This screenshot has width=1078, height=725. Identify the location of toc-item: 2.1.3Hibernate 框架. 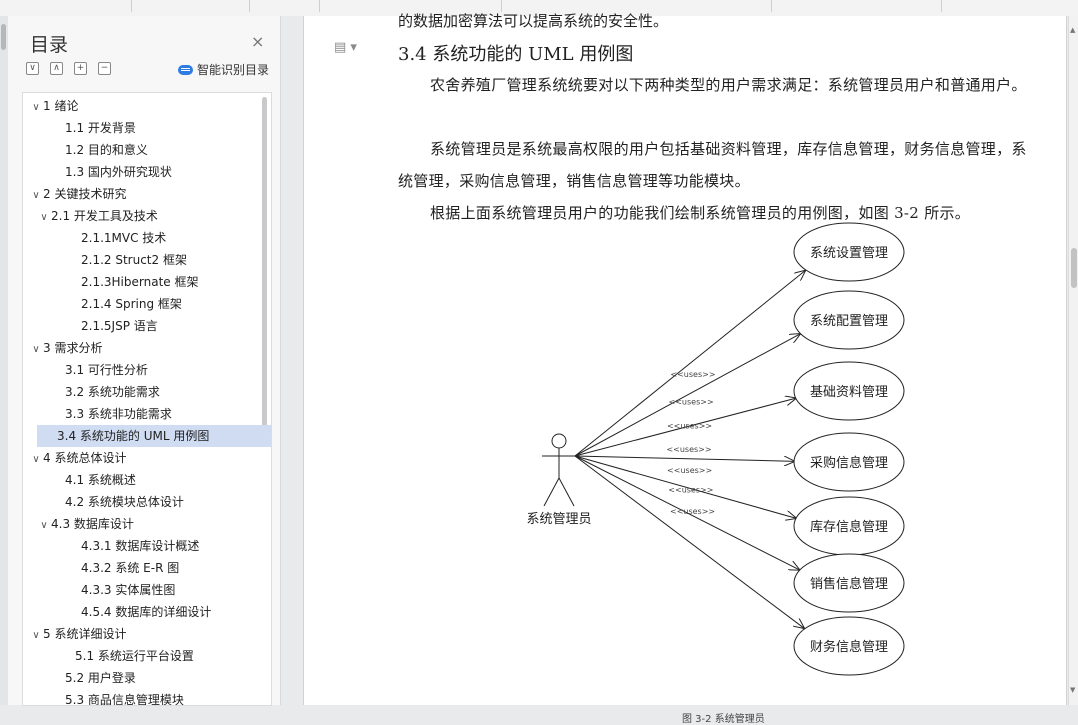
(147, 282).